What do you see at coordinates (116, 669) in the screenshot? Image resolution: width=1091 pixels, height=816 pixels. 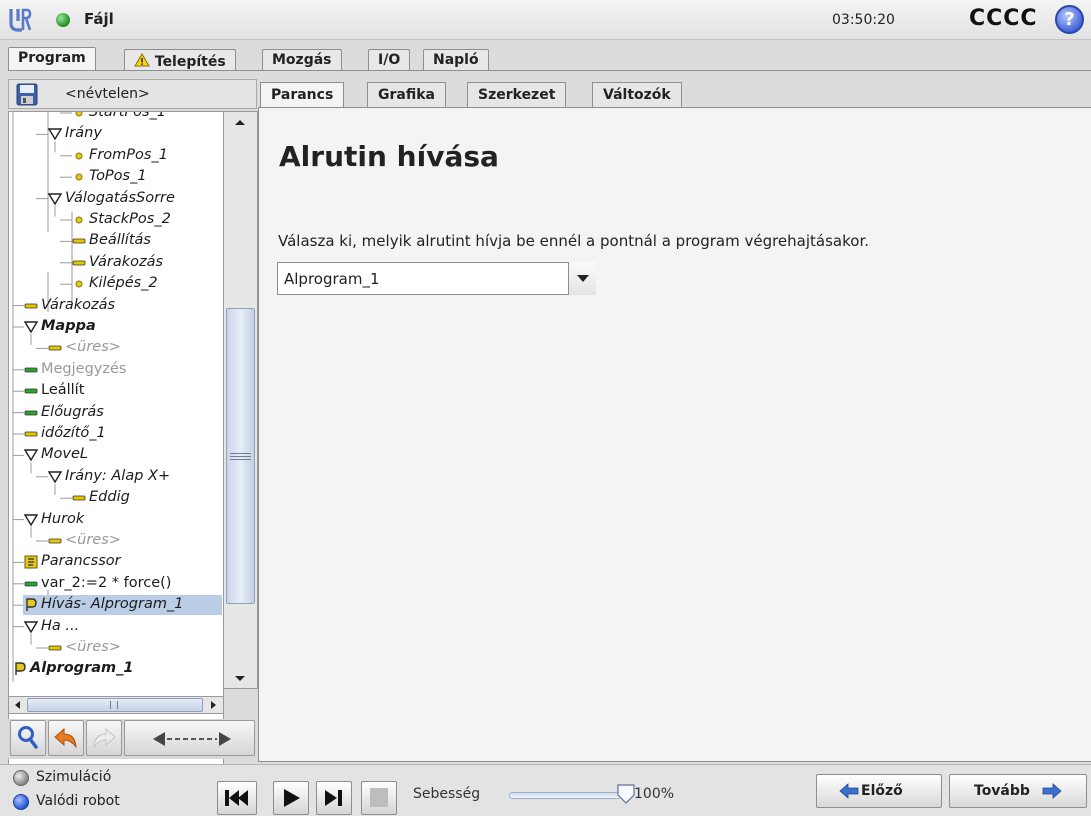 I see `tree-node: Alprogram_1` at bounding box center [116, 669].